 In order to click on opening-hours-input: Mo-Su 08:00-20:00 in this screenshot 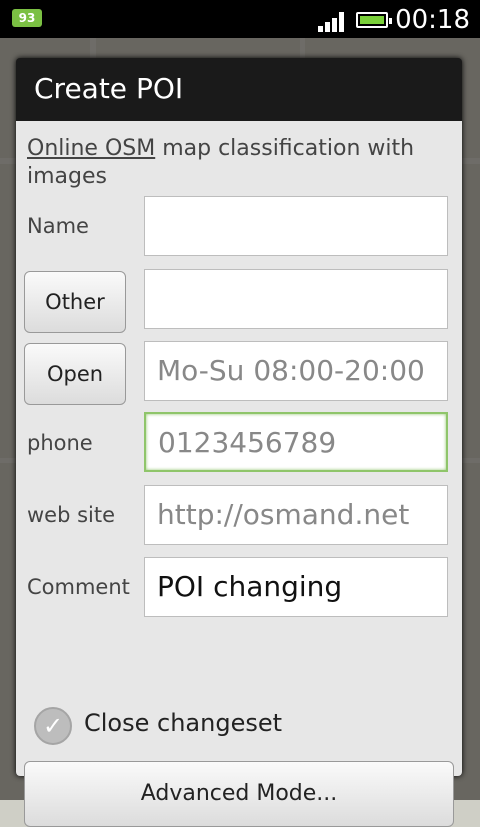, I will do `click(296, 371)`.